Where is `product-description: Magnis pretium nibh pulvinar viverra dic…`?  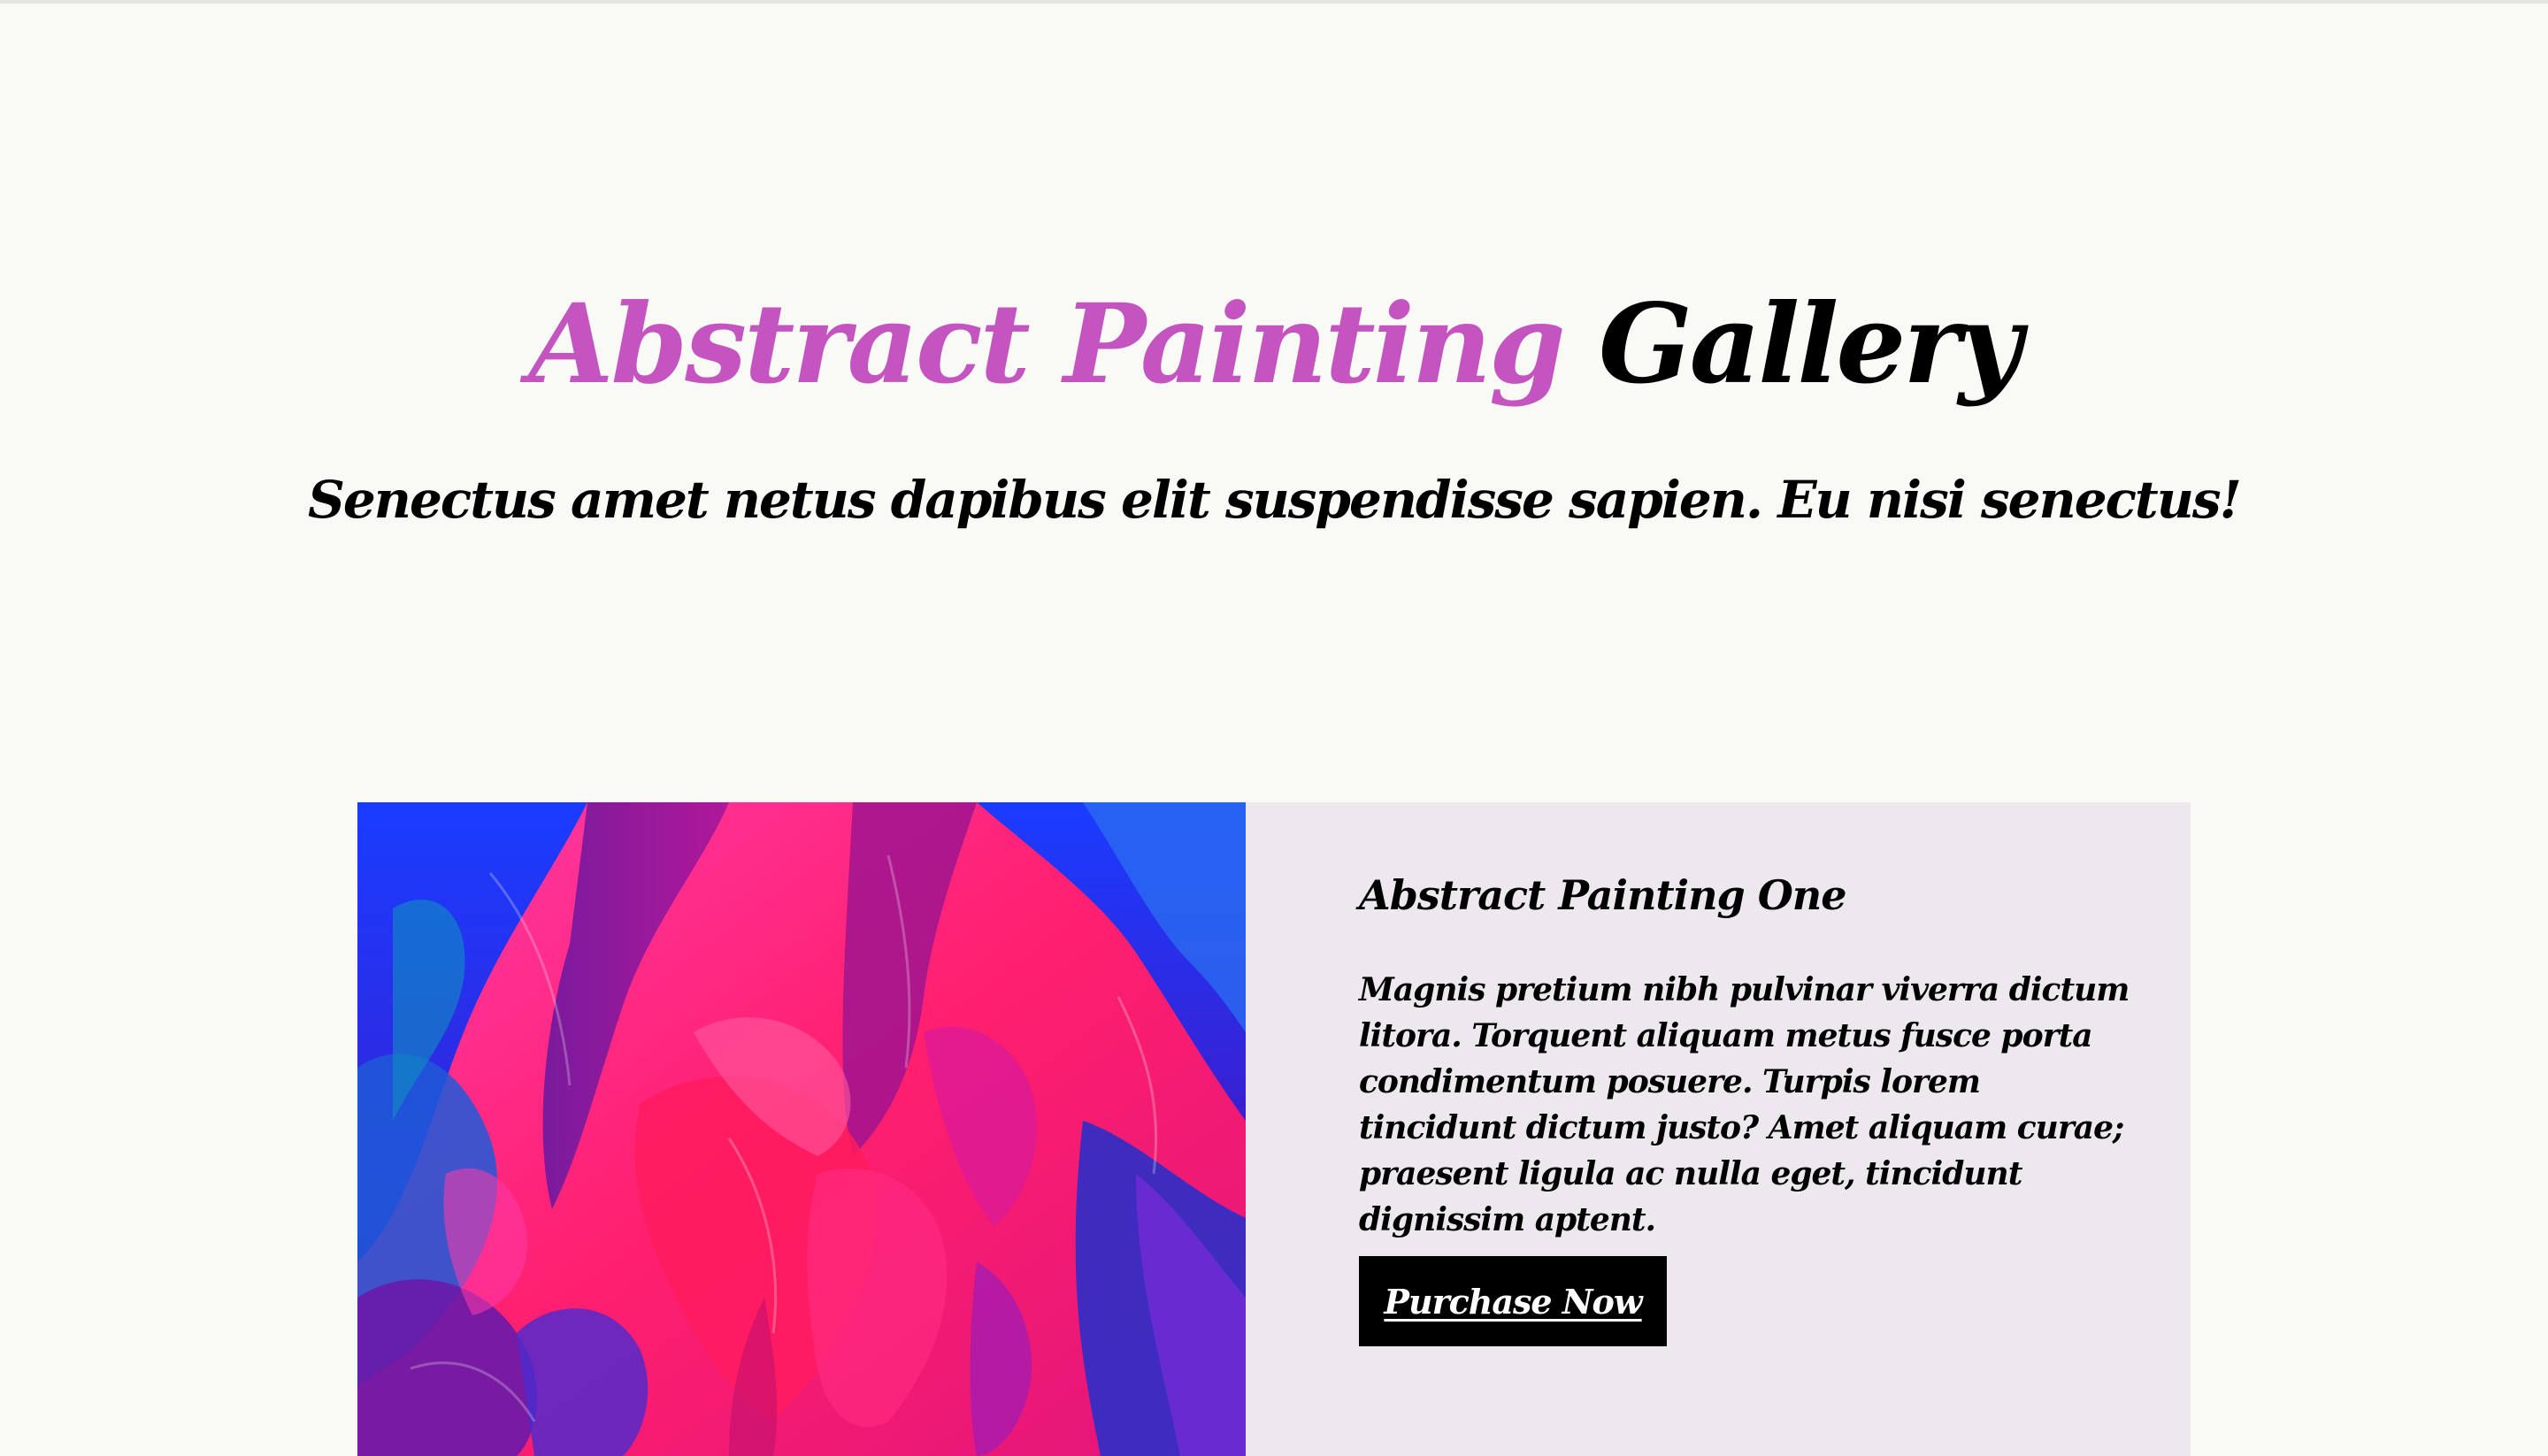 product-description: Magnis pretium nibh pulvinar viverra dic… is located at coordinates (1744, 1104).